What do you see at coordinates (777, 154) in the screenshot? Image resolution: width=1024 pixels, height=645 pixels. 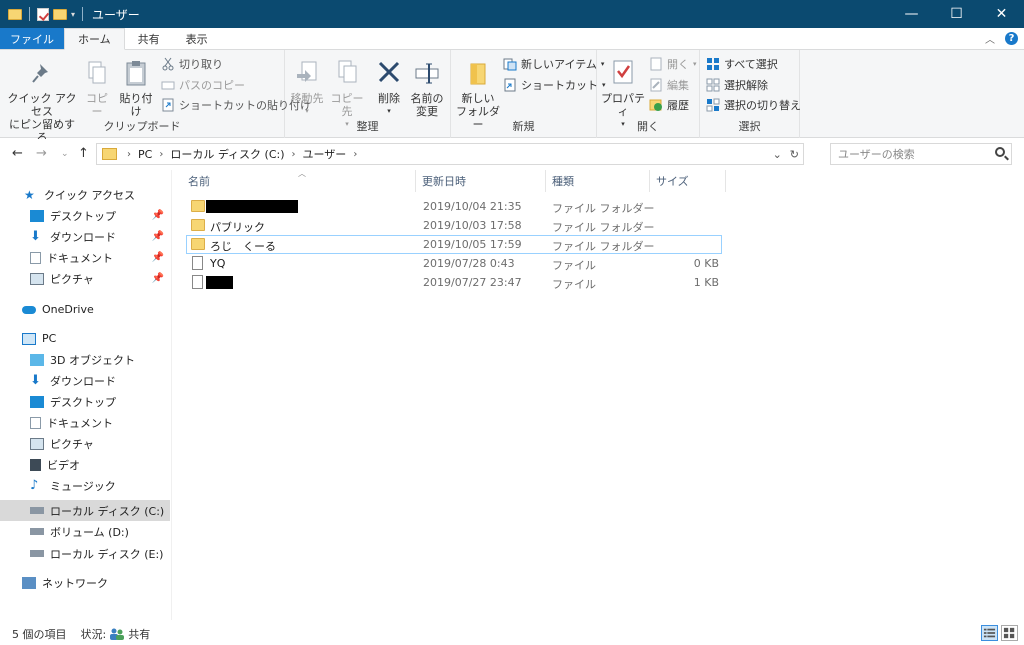 I see `address-history-chevron-icon: ⌄` at bounding box center [777, 154].